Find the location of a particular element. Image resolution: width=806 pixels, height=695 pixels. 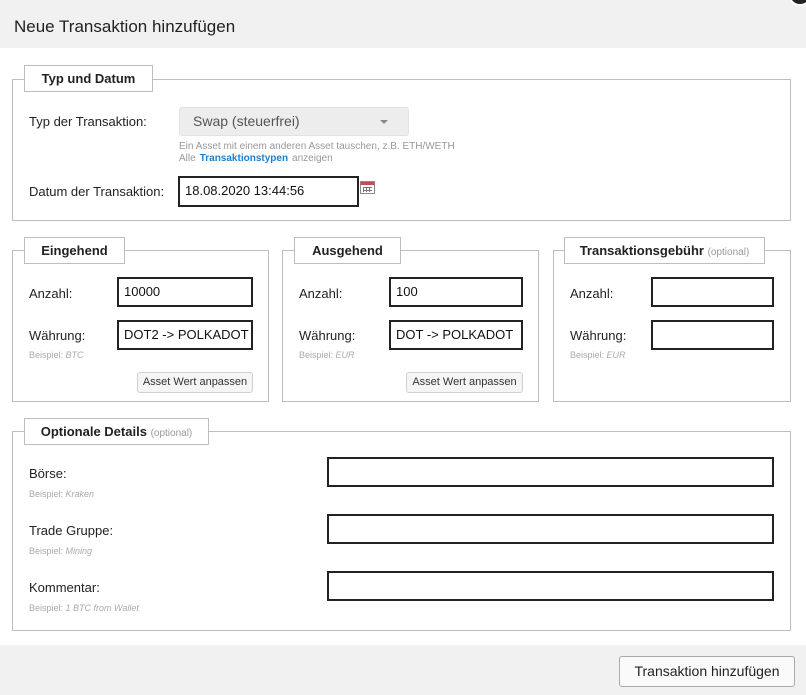

outgoing-example-value: EUR is located at coordinates (345, 355).